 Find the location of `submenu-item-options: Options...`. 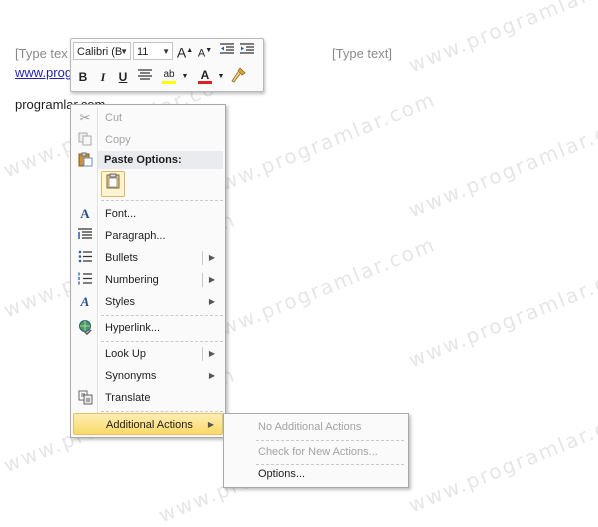

submenu-item-options: Options... is located at coordinates (330, 474).